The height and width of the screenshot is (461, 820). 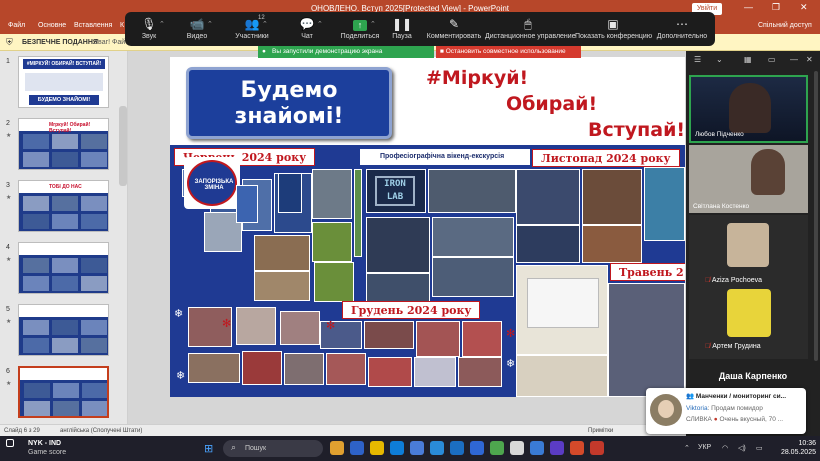 What do you see at coordinates (748, 179) in the screenshot?
I see `participant-tile: Світлана Костенко` at bounding box center [748, 179].